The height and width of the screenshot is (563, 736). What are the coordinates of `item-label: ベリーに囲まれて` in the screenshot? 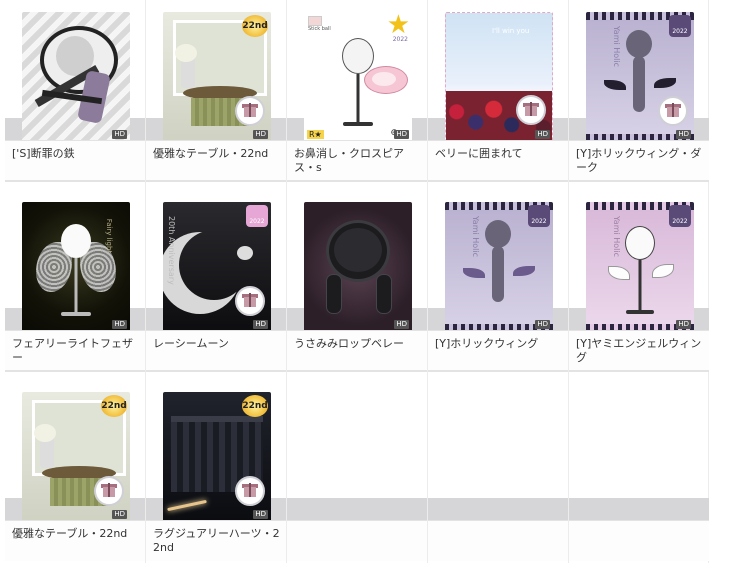 It's located at (479, 153).